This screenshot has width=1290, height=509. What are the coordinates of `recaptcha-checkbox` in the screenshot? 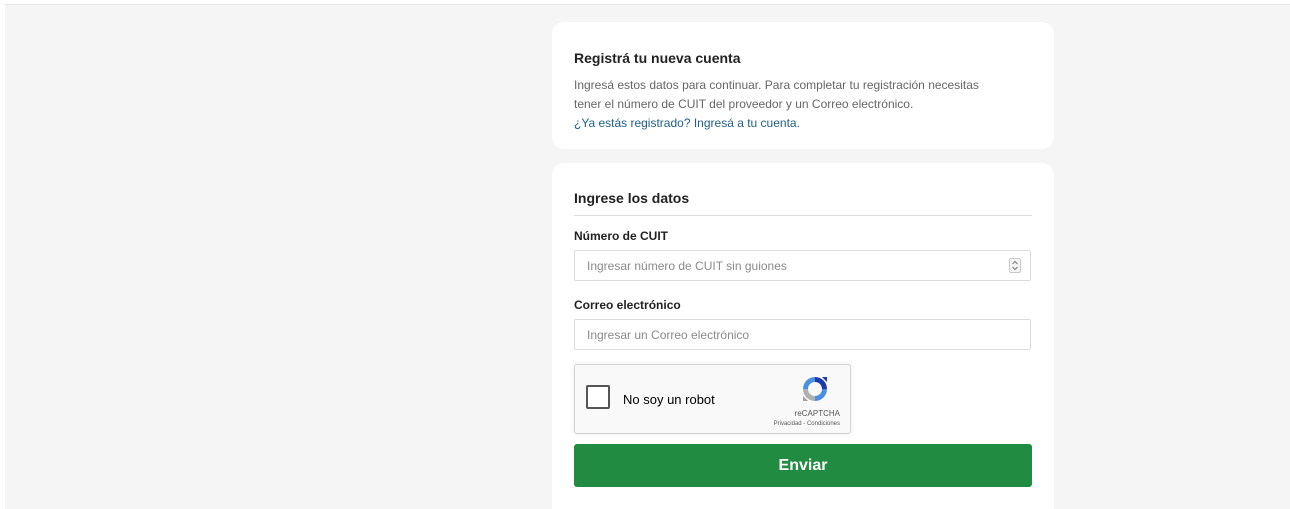 It's located at (598, 397).